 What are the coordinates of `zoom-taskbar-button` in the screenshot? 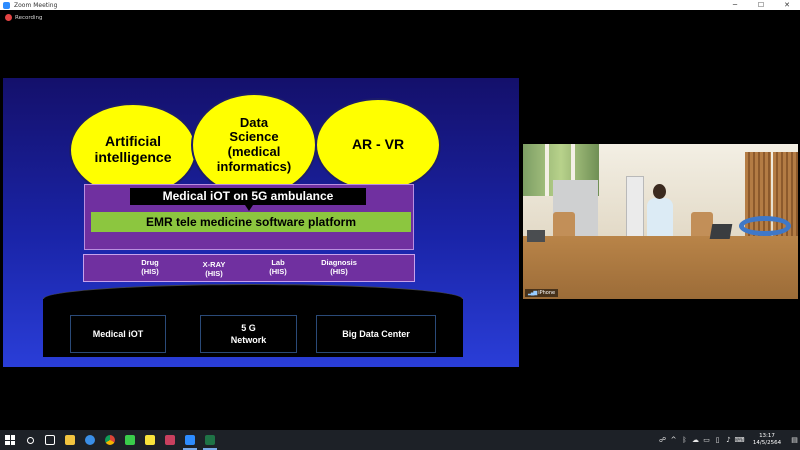 It's located at (190, 440).